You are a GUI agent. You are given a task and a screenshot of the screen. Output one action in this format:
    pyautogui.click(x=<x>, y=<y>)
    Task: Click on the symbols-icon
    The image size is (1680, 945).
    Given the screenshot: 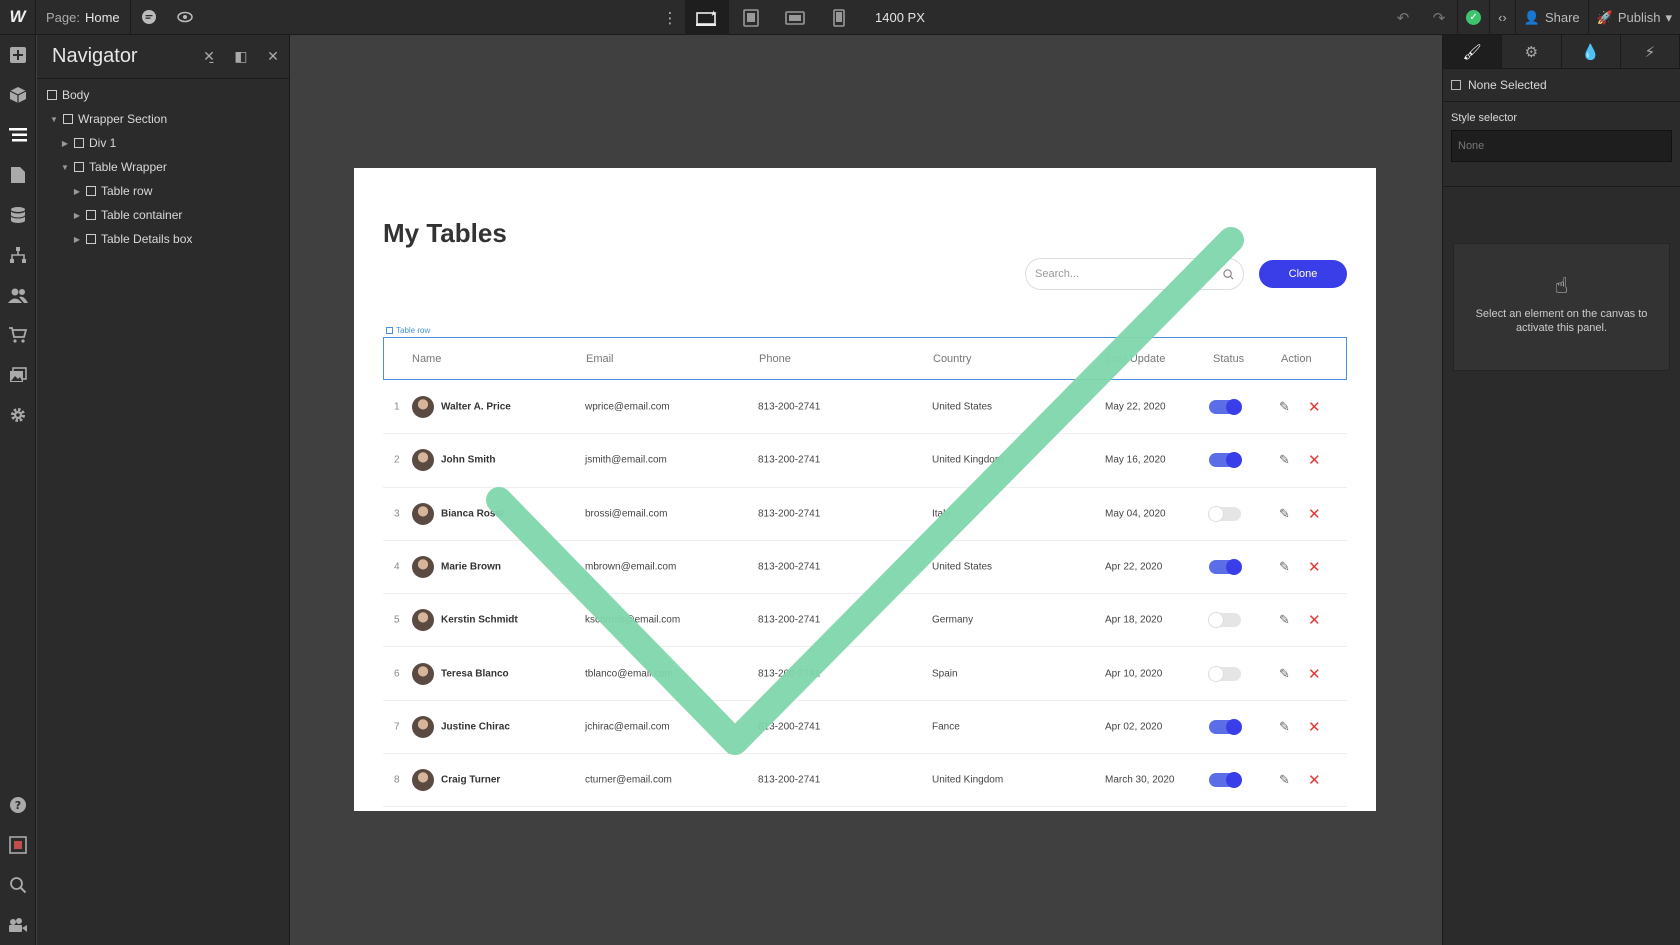 What is the action you would take?
    pyautogui.click(x=18, y=95)
    